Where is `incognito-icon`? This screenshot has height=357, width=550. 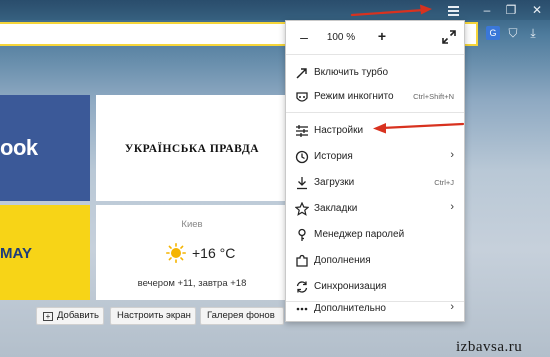
incognito-icon is located at coordinates (302, 97).